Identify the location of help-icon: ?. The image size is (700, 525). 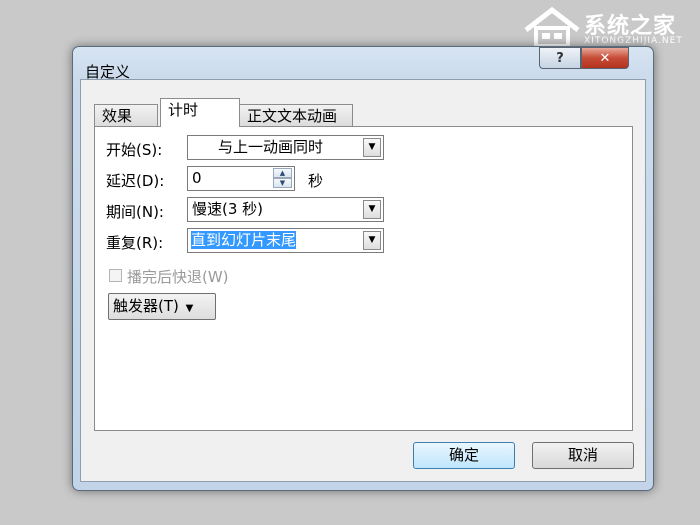
(560, 58).